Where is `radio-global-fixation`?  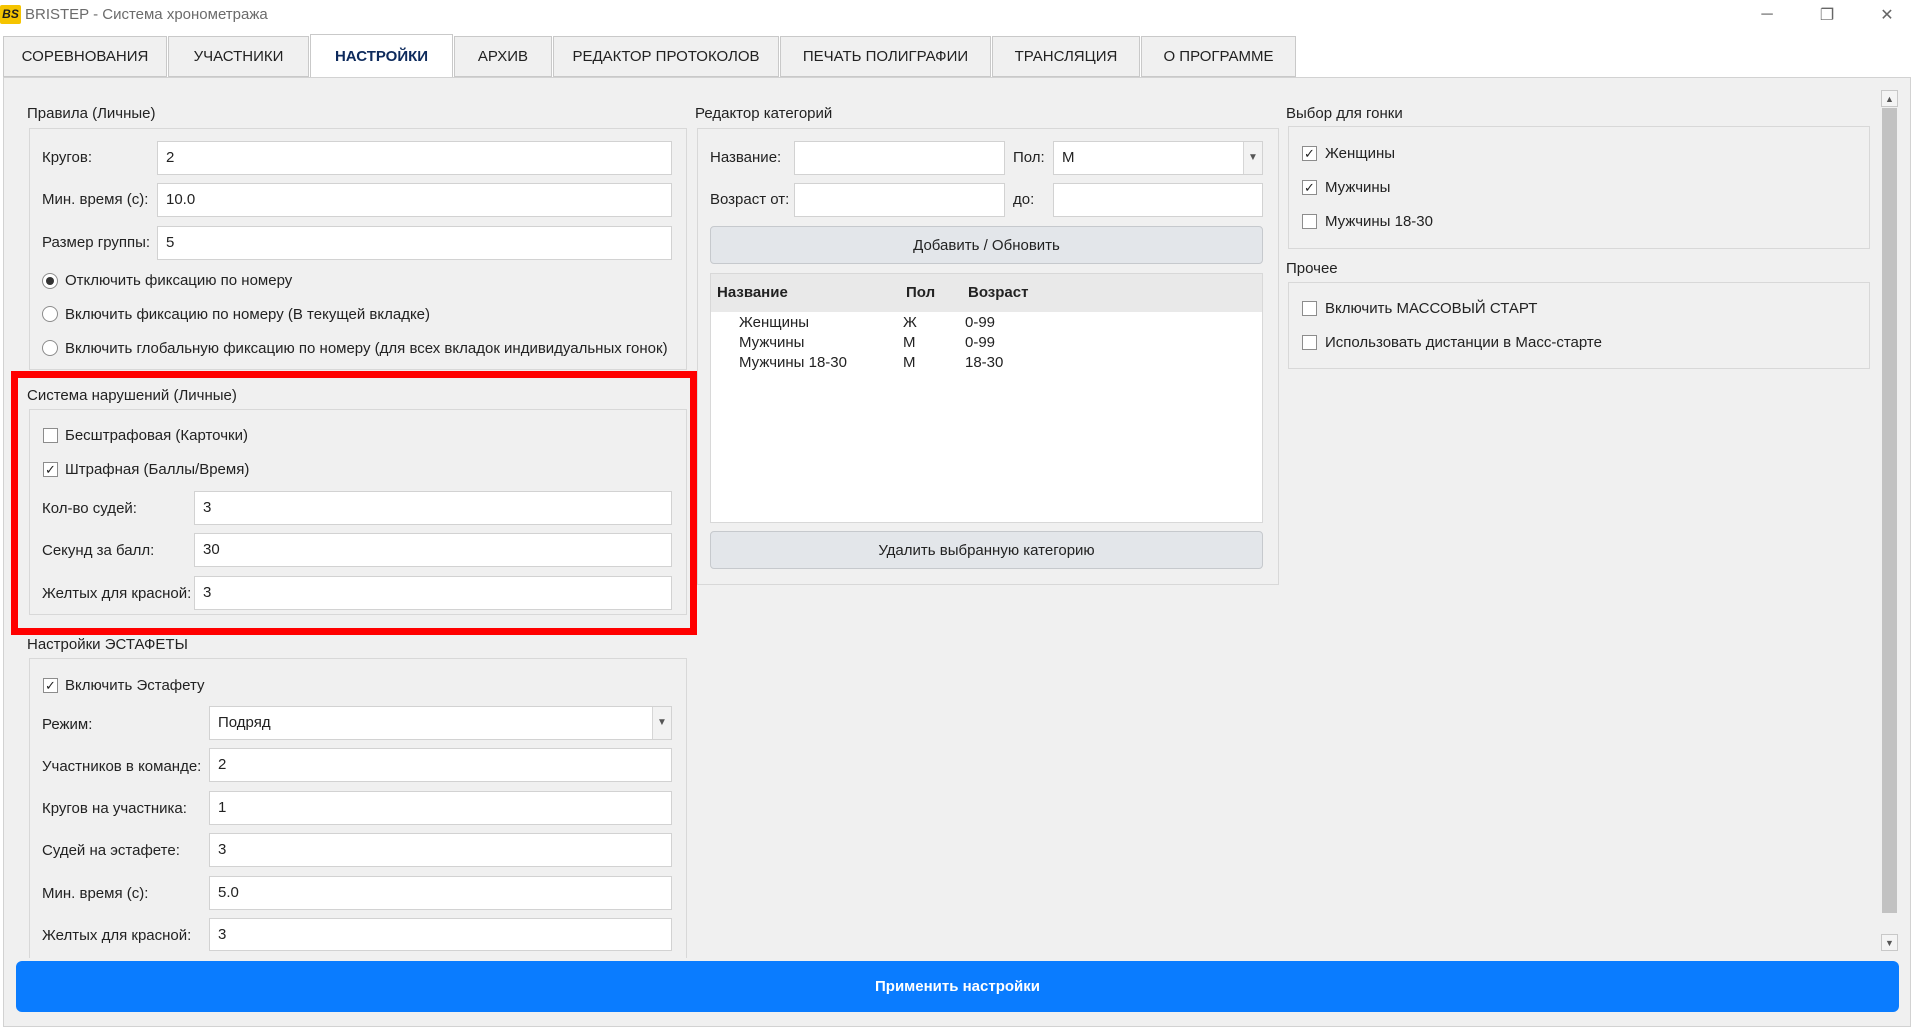 radio-global-fixation is located at coordinates (50, 348).